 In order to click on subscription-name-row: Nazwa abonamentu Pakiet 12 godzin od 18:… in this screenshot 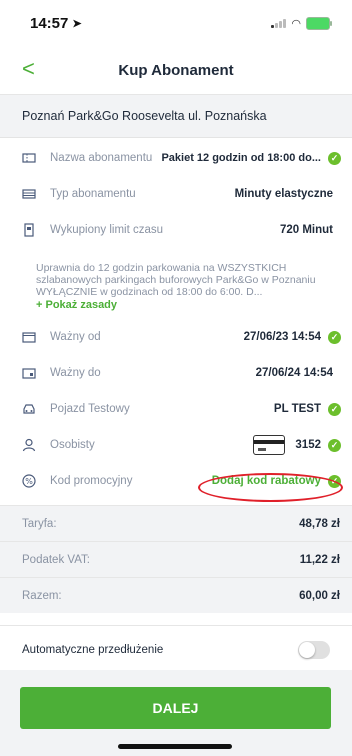, I will do `click(176, 158)`.